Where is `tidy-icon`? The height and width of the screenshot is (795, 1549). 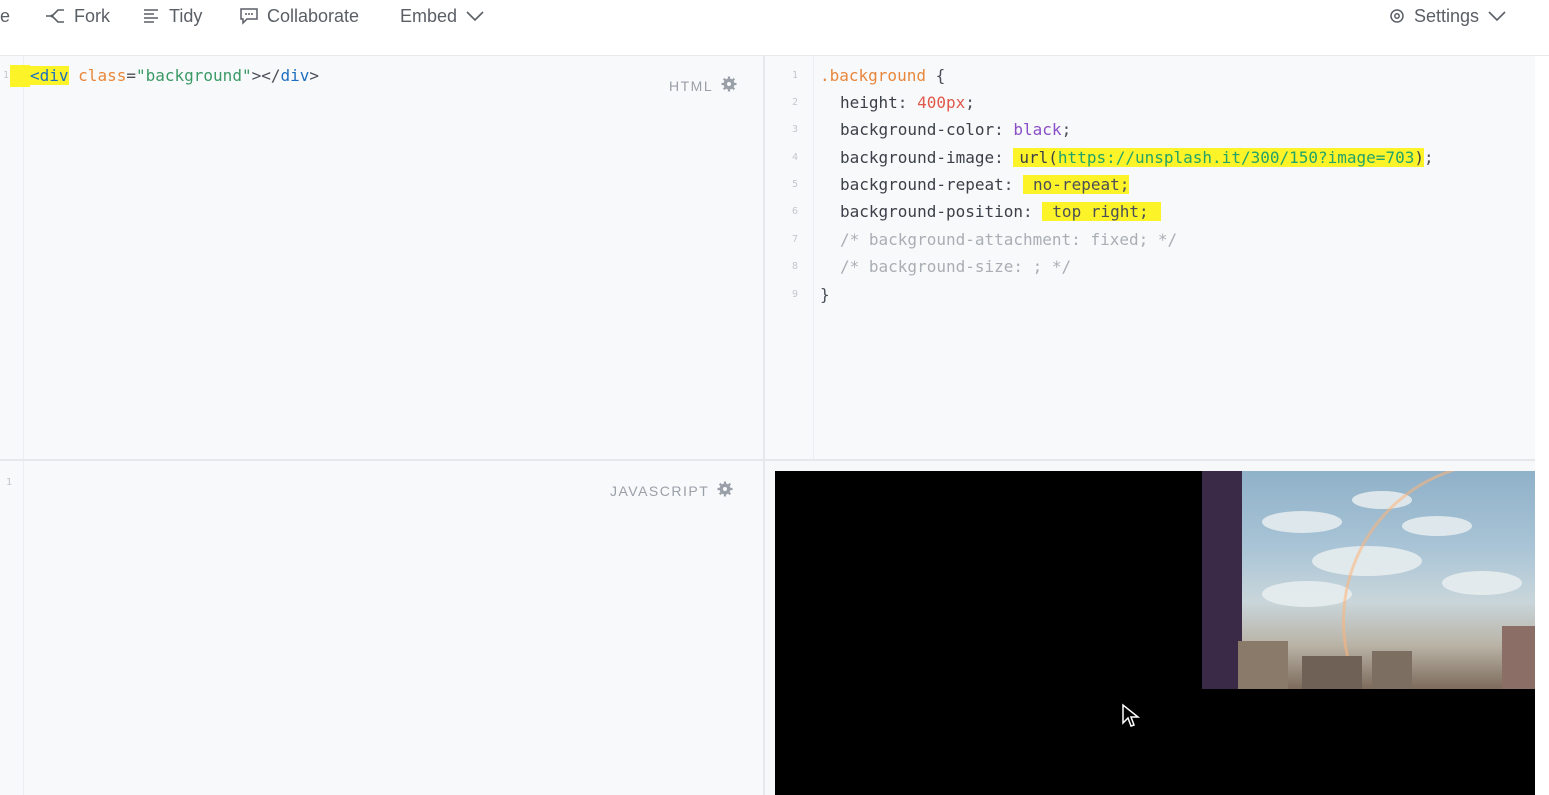
tidy-icon is located at coordinates (152, 16).